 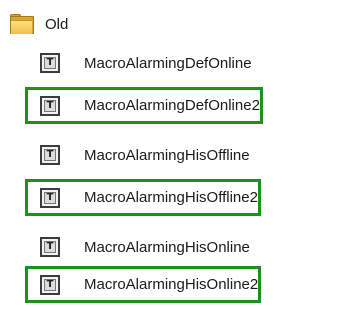 I want to click on folder-label: Old, so click(x=57, y=24).